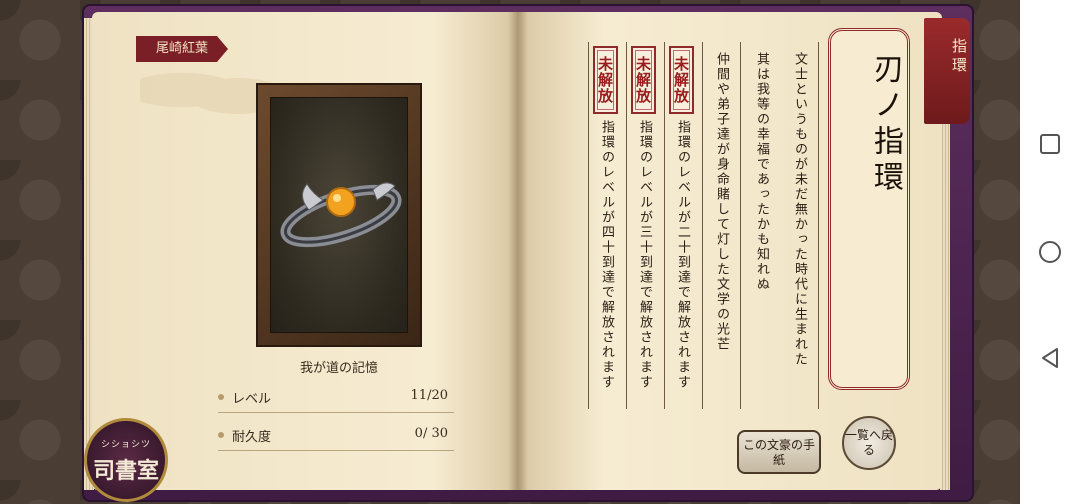 This screenshot has height=504, width=1080. I want to click on unlock-condition: 指環のレベルが三十到達で解放されます, so click(644, 255).